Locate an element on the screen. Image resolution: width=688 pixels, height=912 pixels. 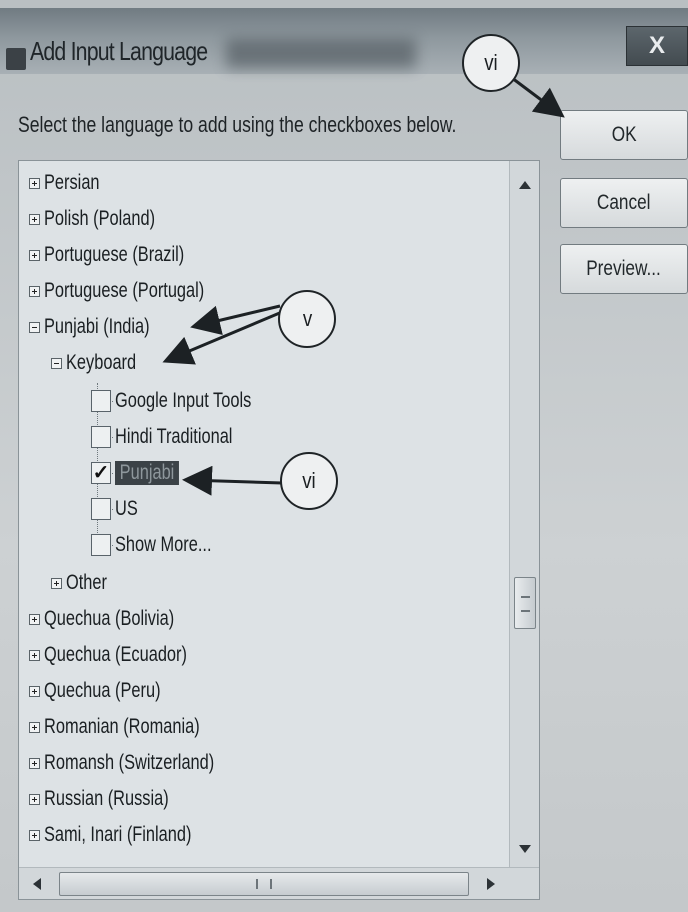
scroll-right-arrow-icon is located at coordinates (491, 884).